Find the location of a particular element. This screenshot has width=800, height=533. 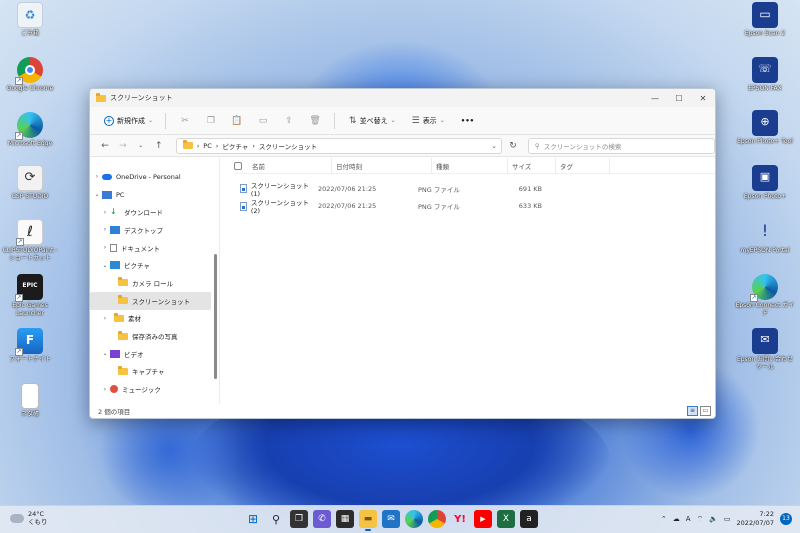

desktop-icon-csp-studio: ⟳ CSP STUDIO is located at coordinates (30, 183).